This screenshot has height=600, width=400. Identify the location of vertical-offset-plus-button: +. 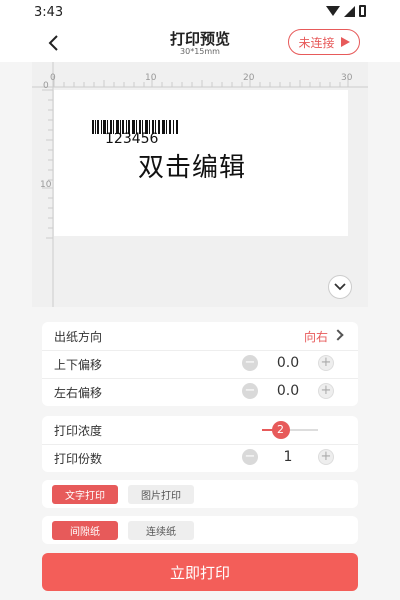
(326, 363).